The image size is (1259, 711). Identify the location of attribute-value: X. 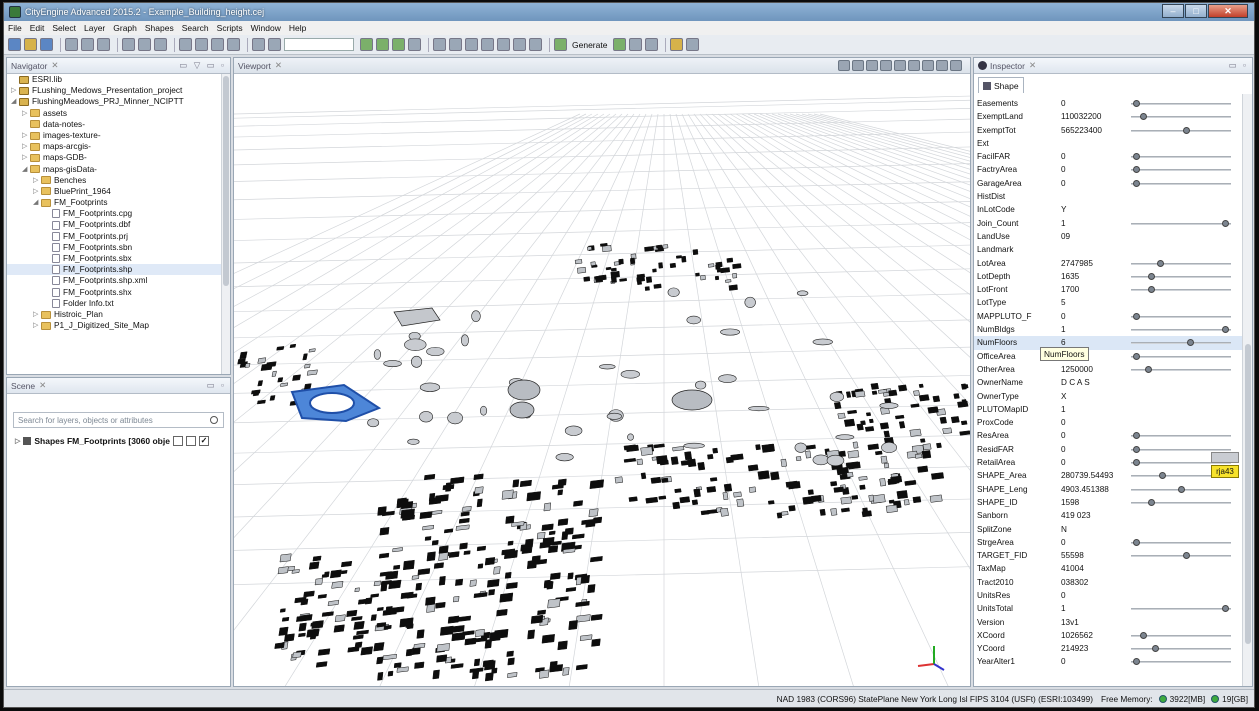
(1063, 396).